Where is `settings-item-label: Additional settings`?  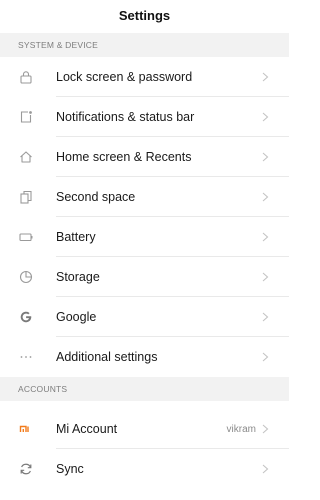 settings-item-label: Additional settings is located at coordinates (107, 357).